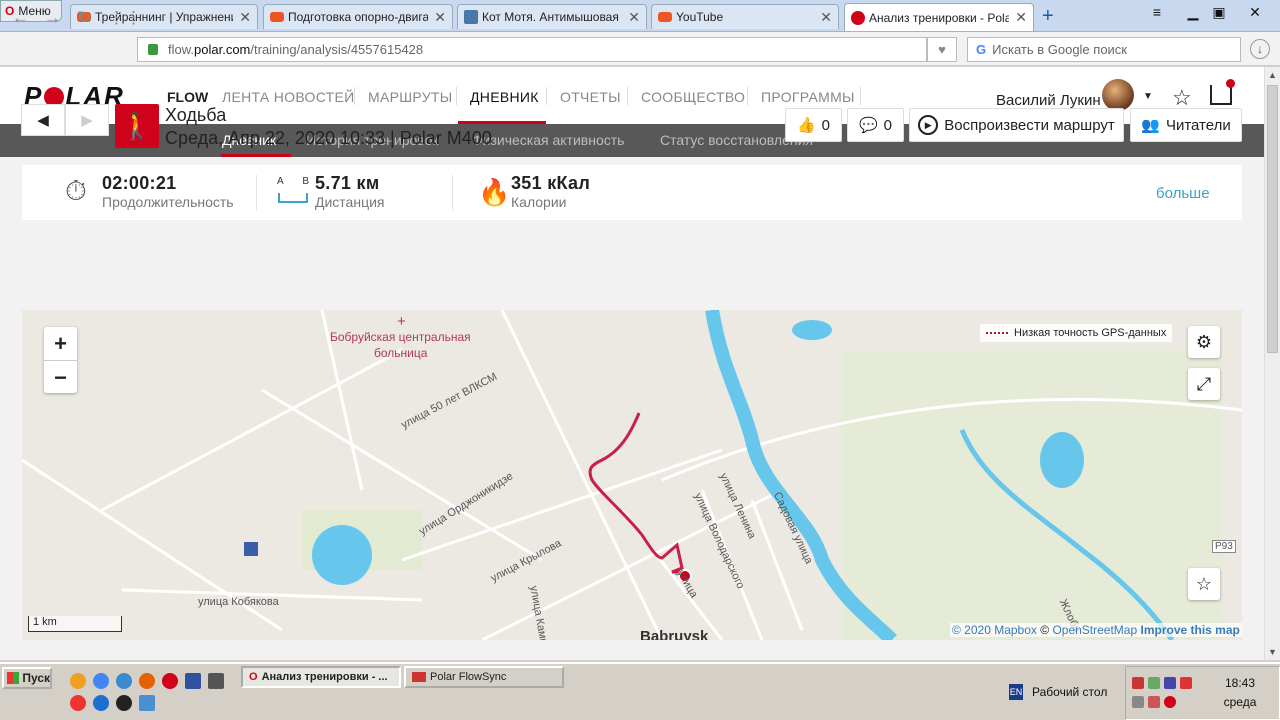 The image size is (1280, 720). Describe the element at coordinates (288, 97) in the screenshot. I see `nav-news-feed: ЛЕНТА НОВОСТЕЙ` at that location.